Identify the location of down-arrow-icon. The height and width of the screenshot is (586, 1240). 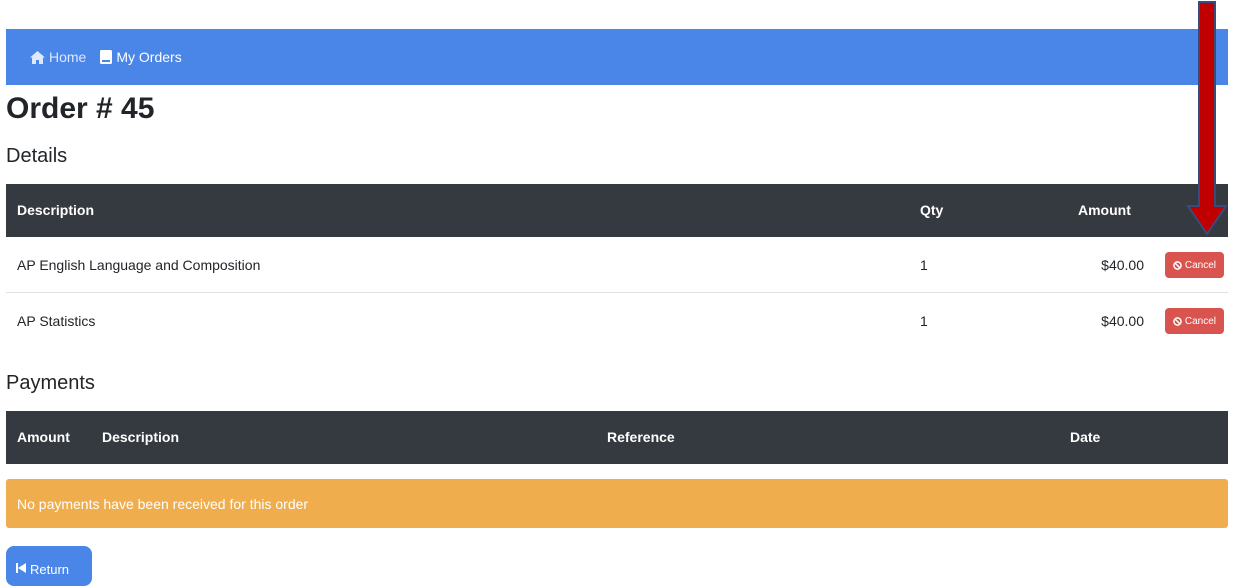
(1207, 118).